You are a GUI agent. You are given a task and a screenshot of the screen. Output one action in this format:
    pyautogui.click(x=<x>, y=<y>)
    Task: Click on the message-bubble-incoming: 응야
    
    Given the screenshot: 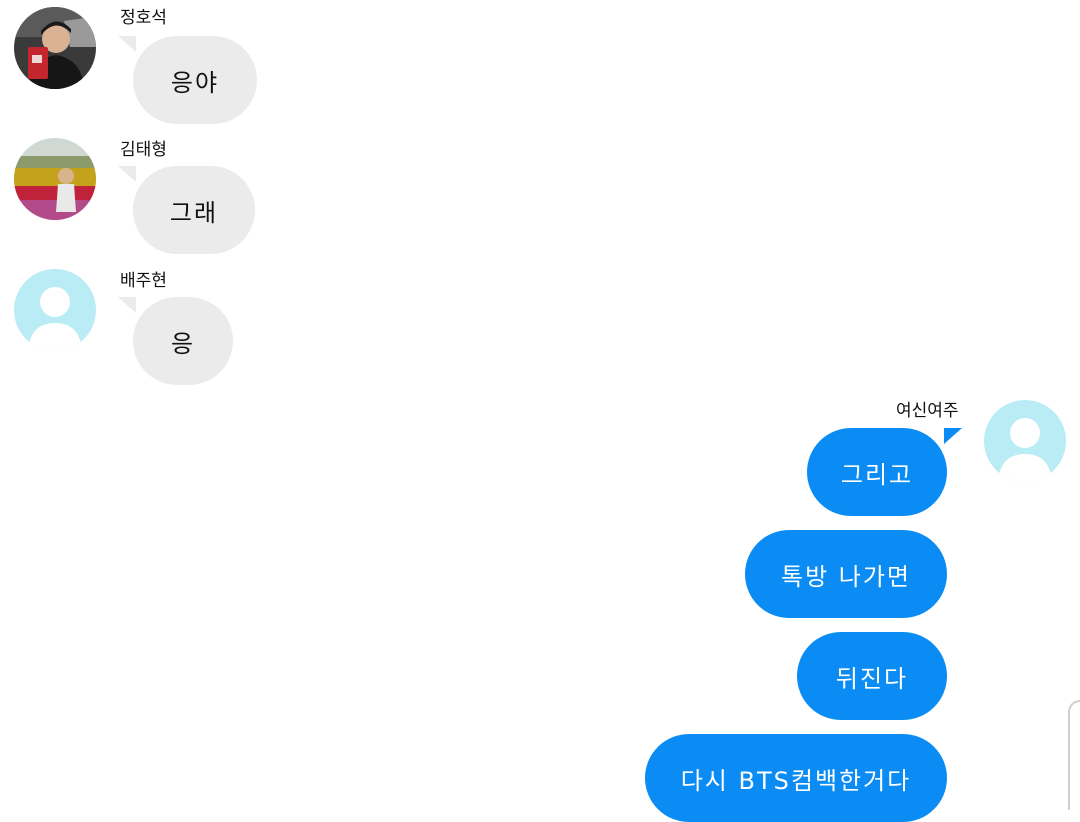 What is the action you would take?
    pyautogui.click(x=195, y=80)
    